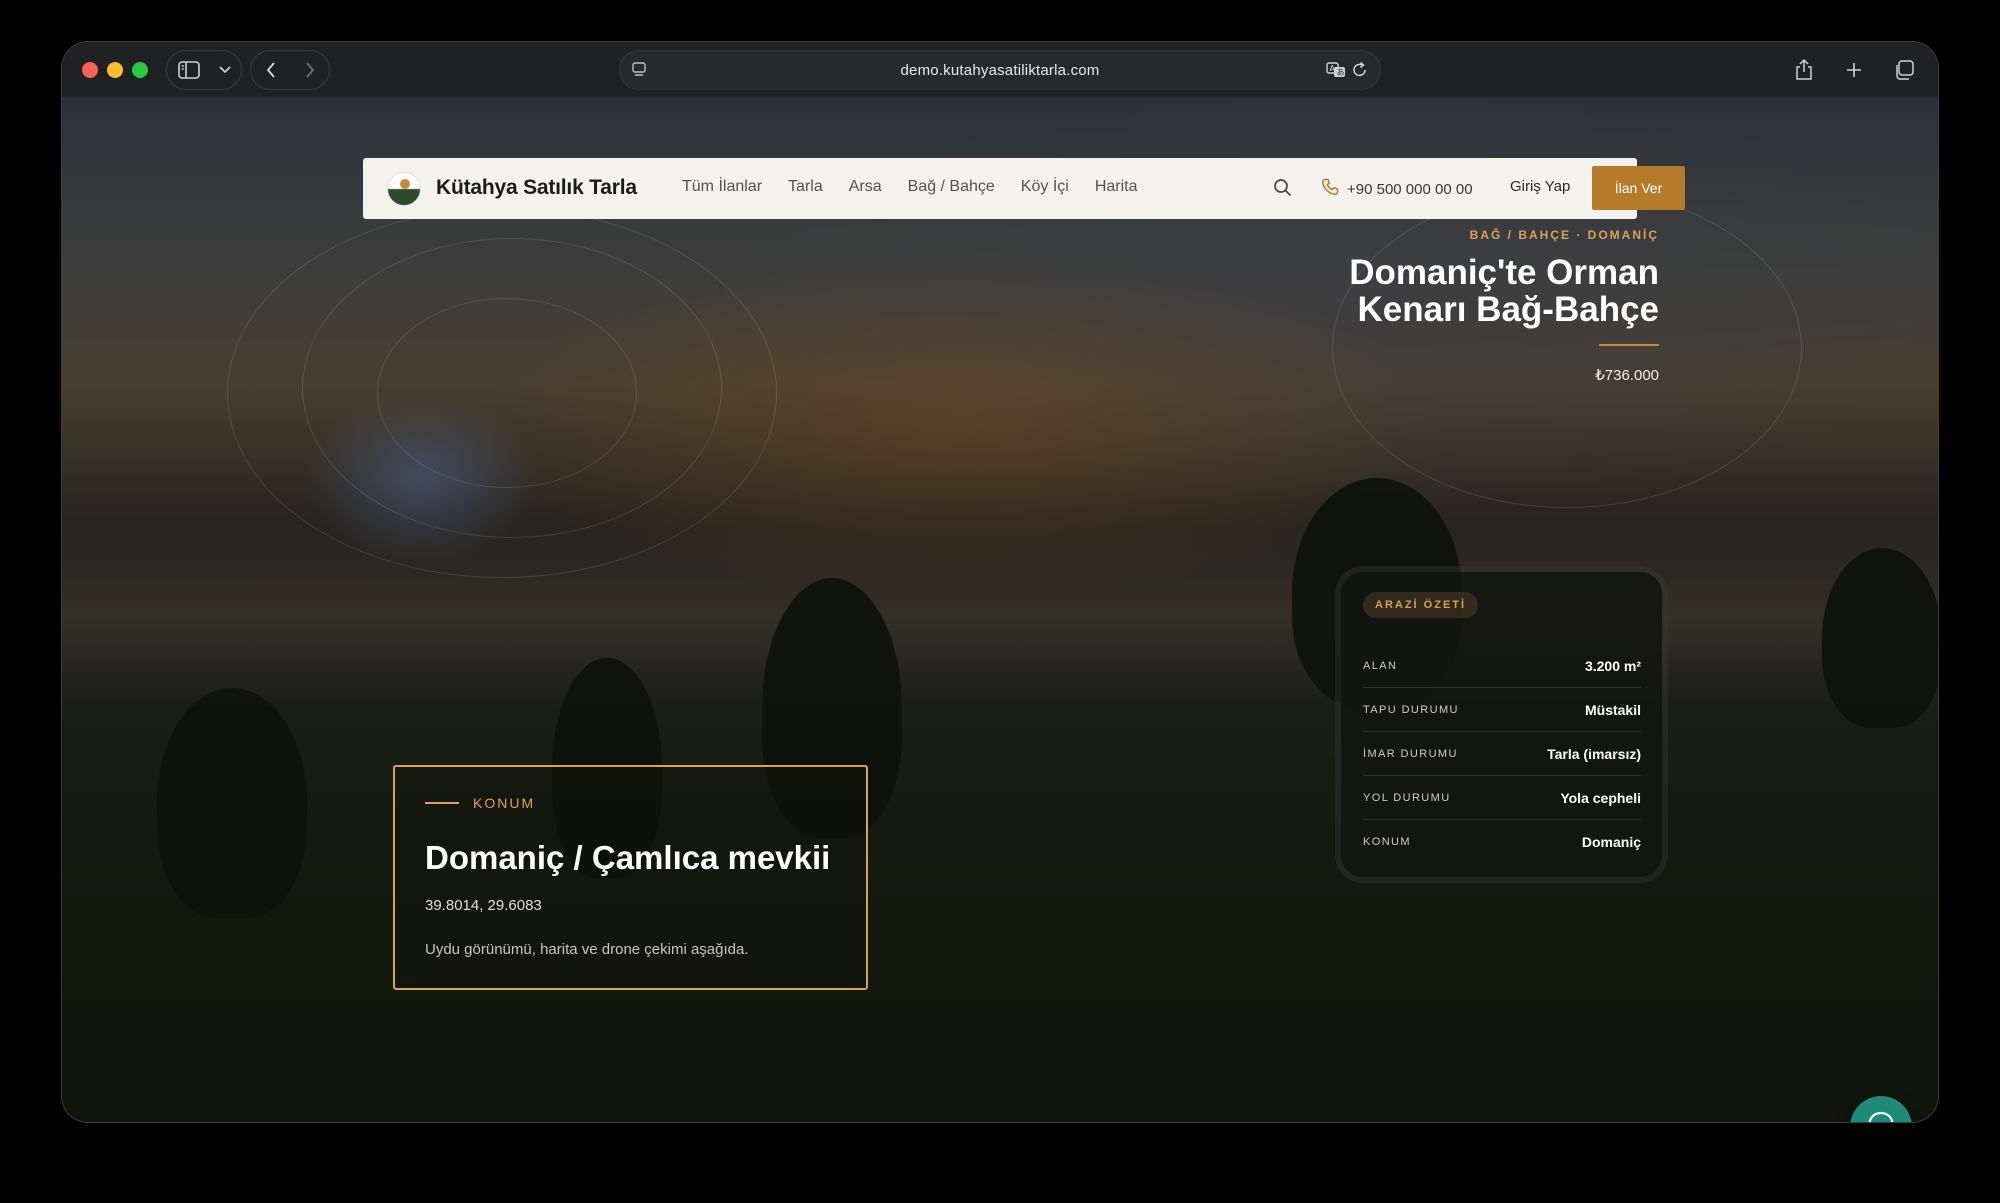 Image resolution: width=2000 pixels, height=1203 pixels. Describe the element at coordinates (1629, 345) in the screenshot. I see `hero-divider` at that location.